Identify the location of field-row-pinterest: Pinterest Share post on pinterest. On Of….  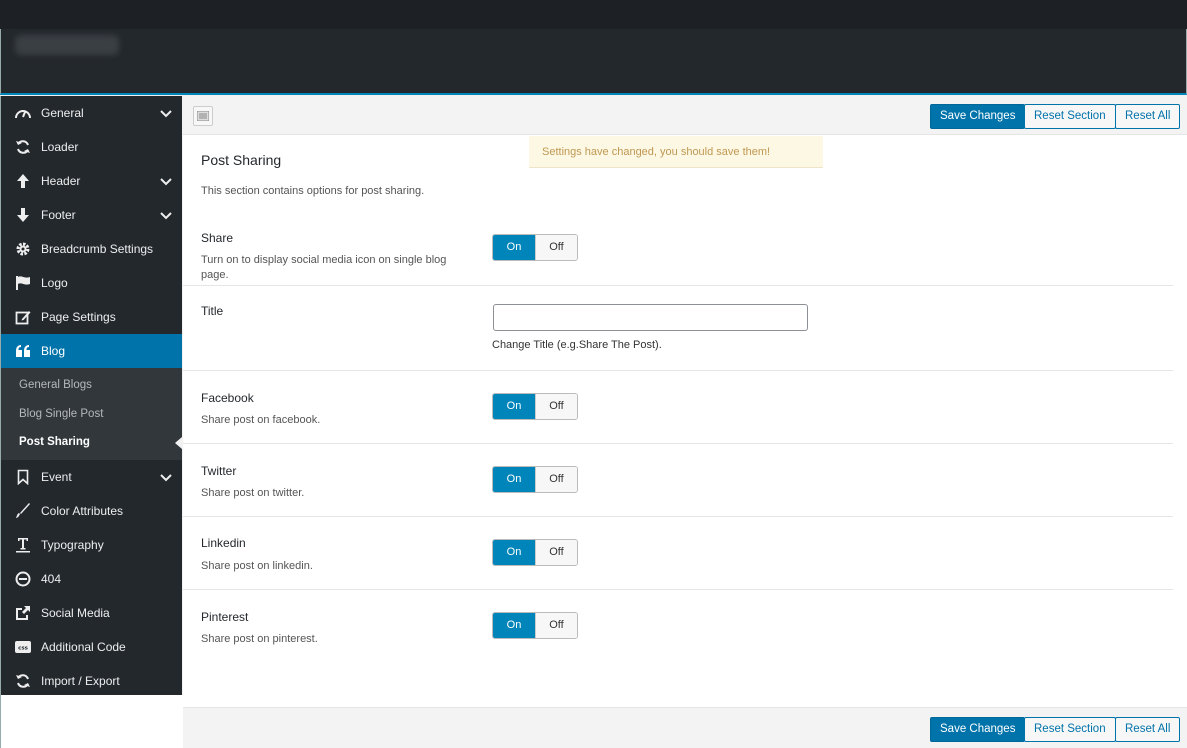
(678, 626).